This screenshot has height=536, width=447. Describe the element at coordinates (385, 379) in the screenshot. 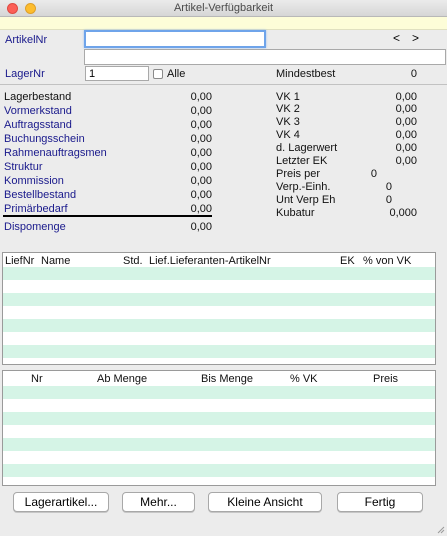

I see `col-preis: Preis` at that location.